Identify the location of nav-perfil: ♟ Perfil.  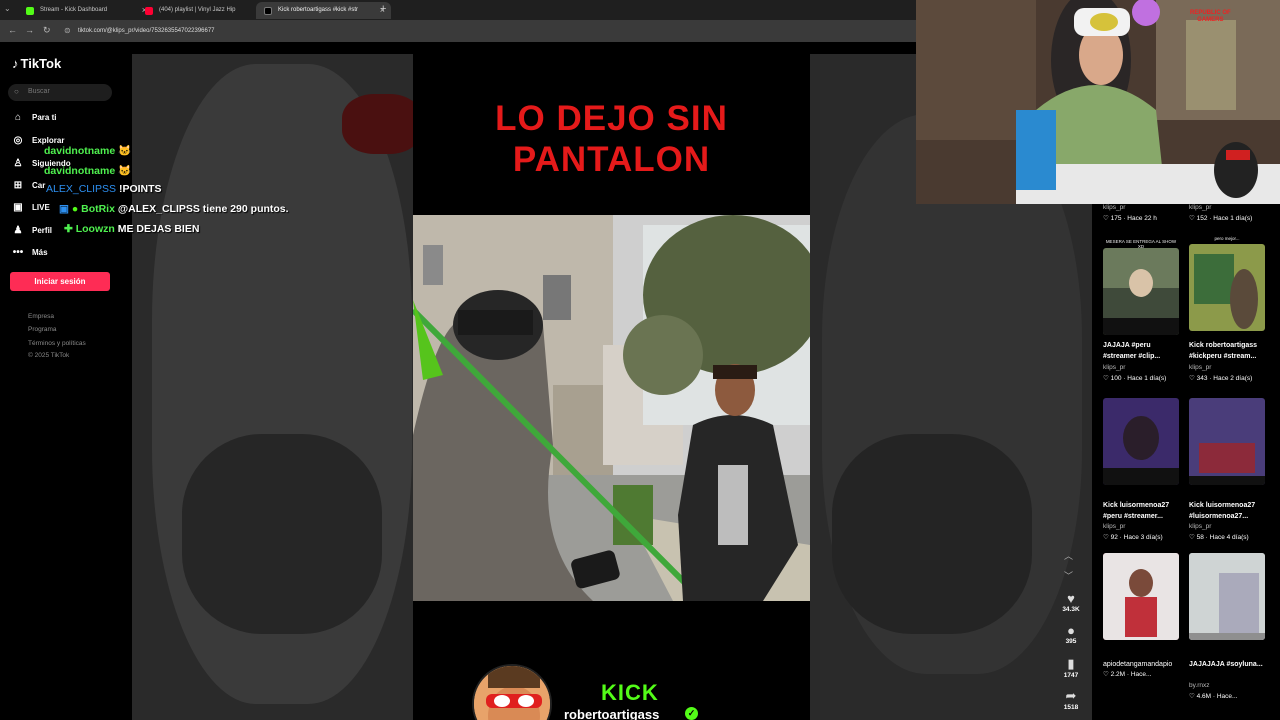
(32, 232).